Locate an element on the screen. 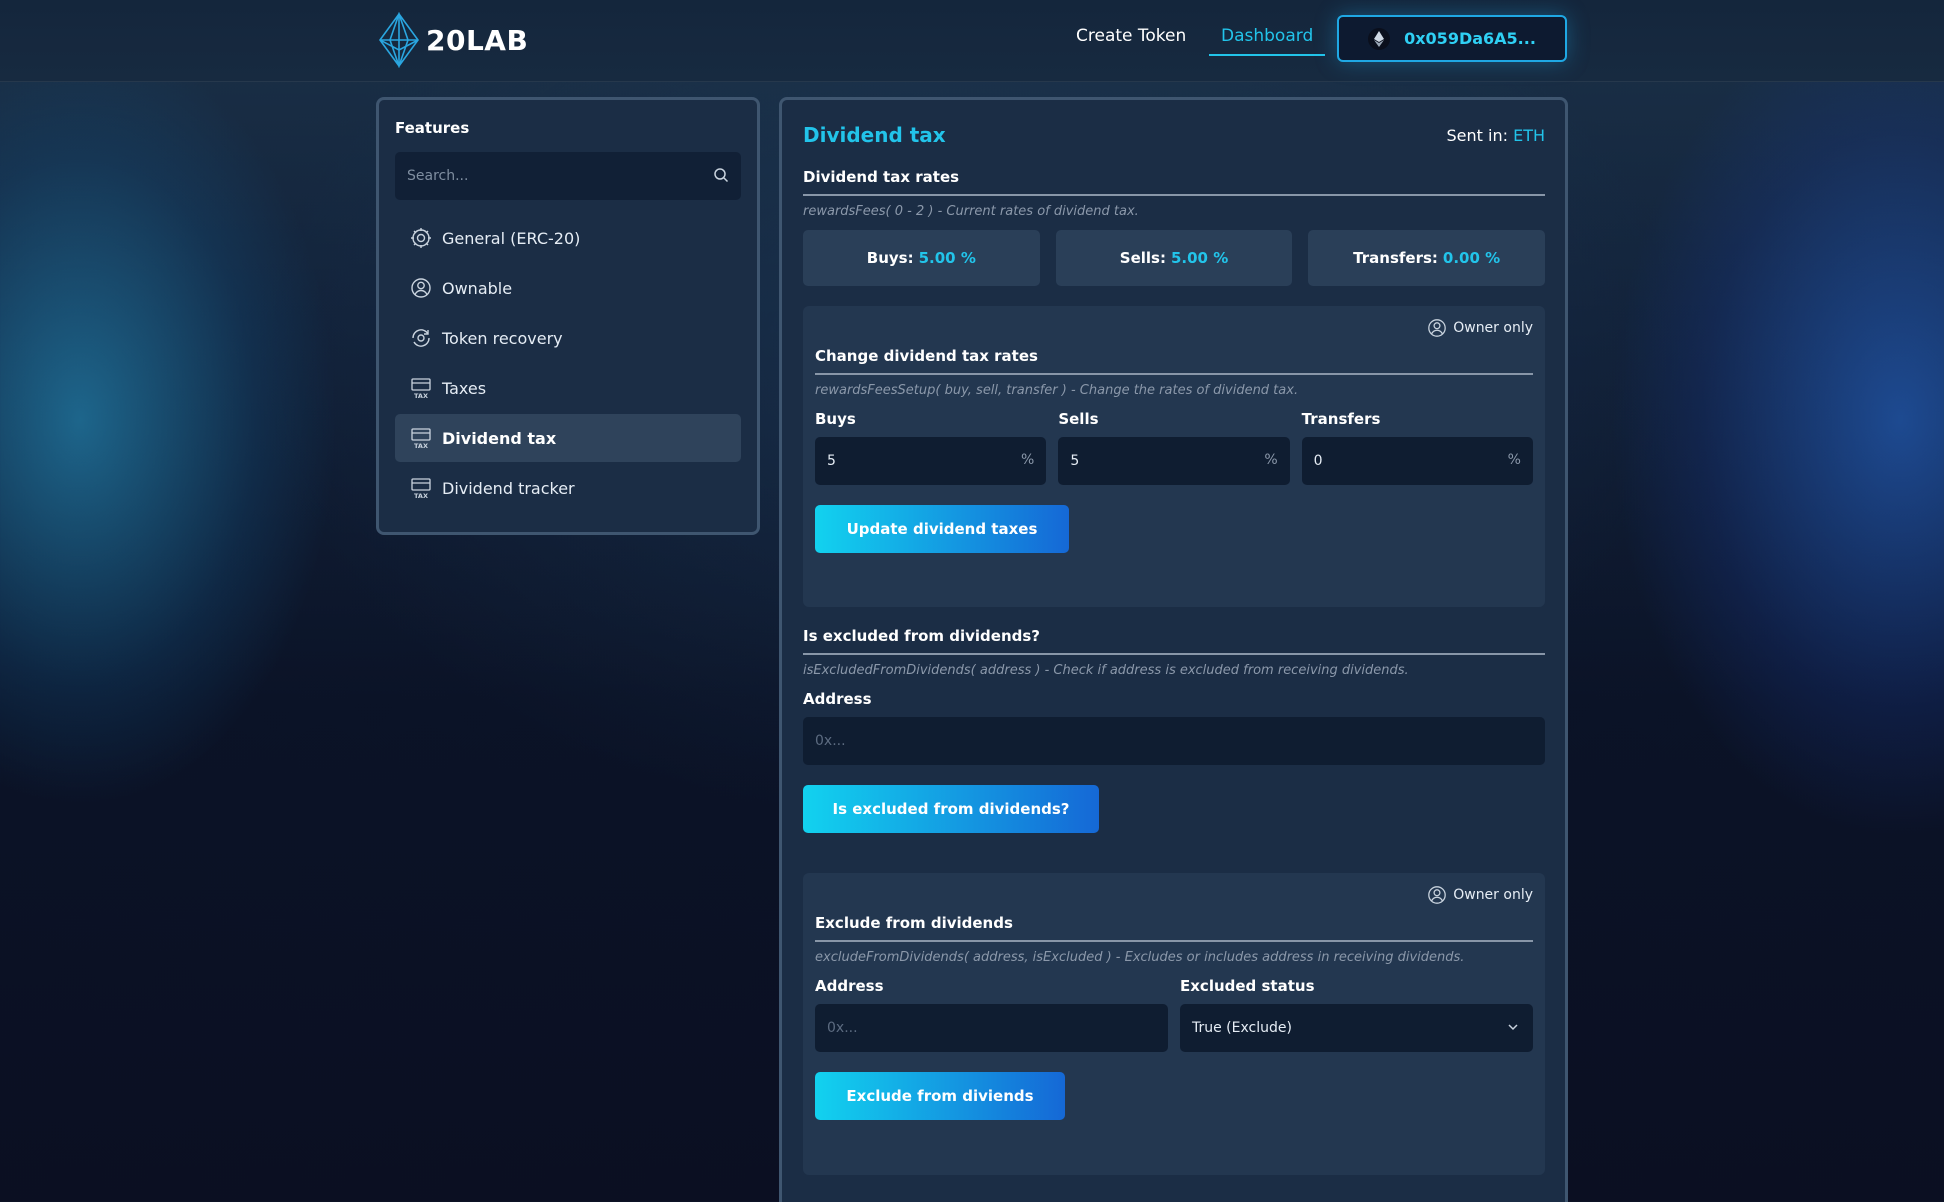  excluded-status-select: True (Exclude) is located at coordinates (1356, 1028).